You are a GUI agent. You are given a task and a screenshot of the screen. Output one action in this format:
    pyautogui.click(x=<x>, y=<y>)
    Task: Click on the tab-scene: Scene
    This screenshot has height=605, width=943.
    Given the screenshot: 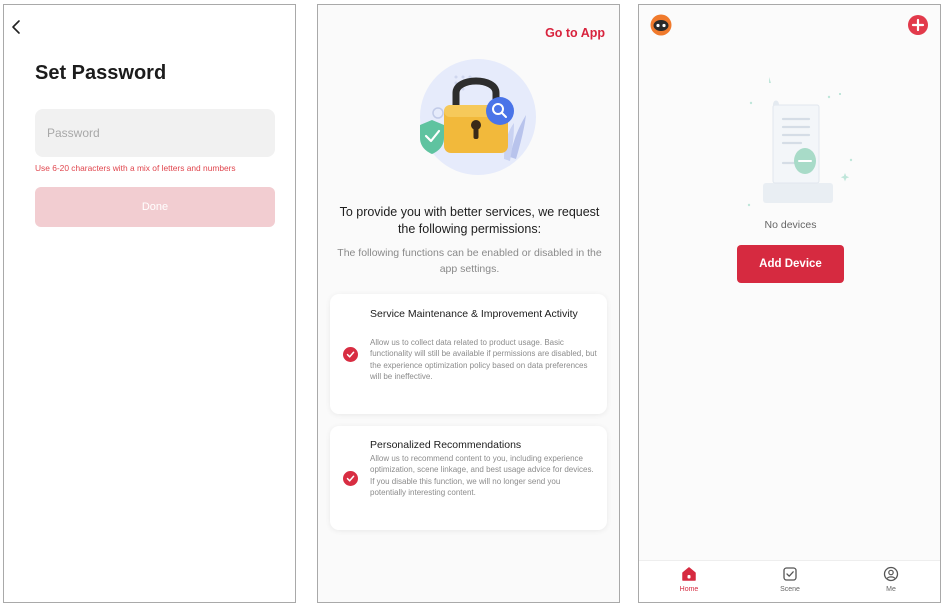 What is the action you would take?
    pyautogui.click(x=790, y=579)
    